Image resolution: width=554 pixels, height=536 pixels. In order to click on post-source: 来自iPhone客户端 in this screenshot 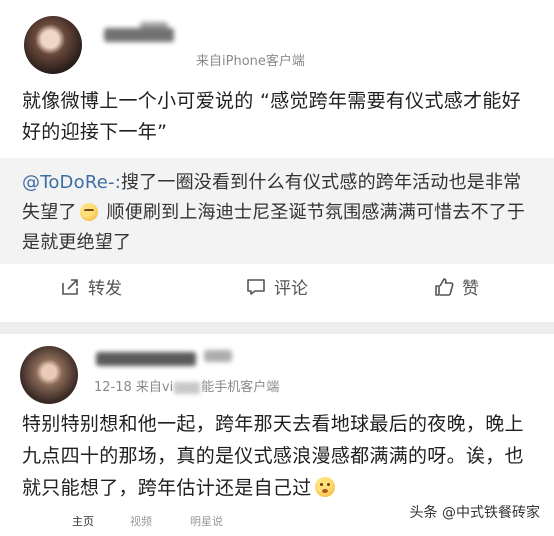, I will do `click(250, 61)`.